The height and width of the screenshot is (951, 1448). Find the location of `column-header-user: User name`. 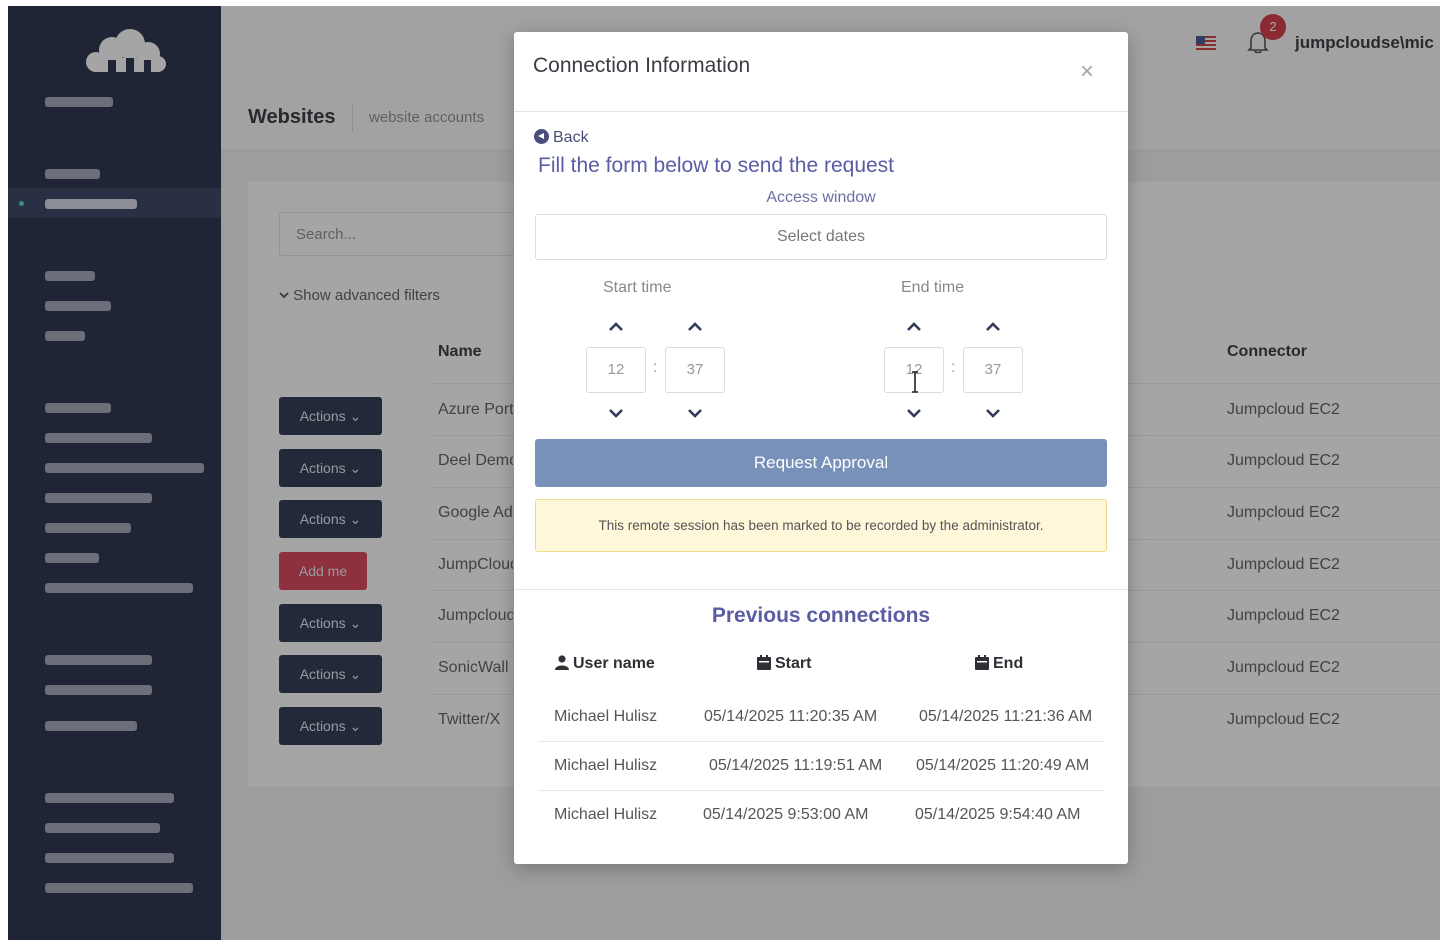

column-header-user: User name is located at coordinates (605, 664).